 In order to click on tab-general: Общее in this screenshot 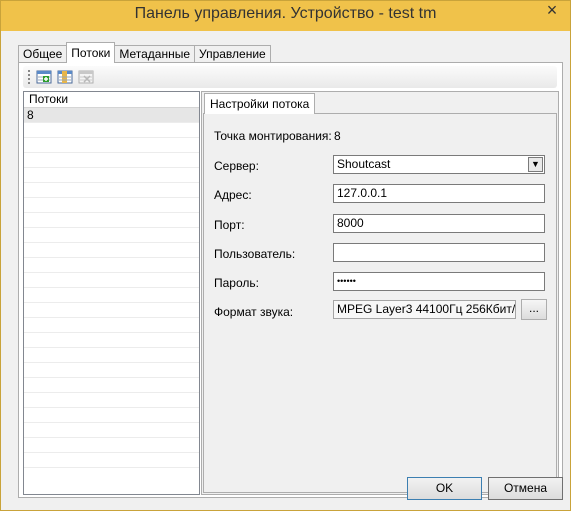, I will do `click(43, 54)`.